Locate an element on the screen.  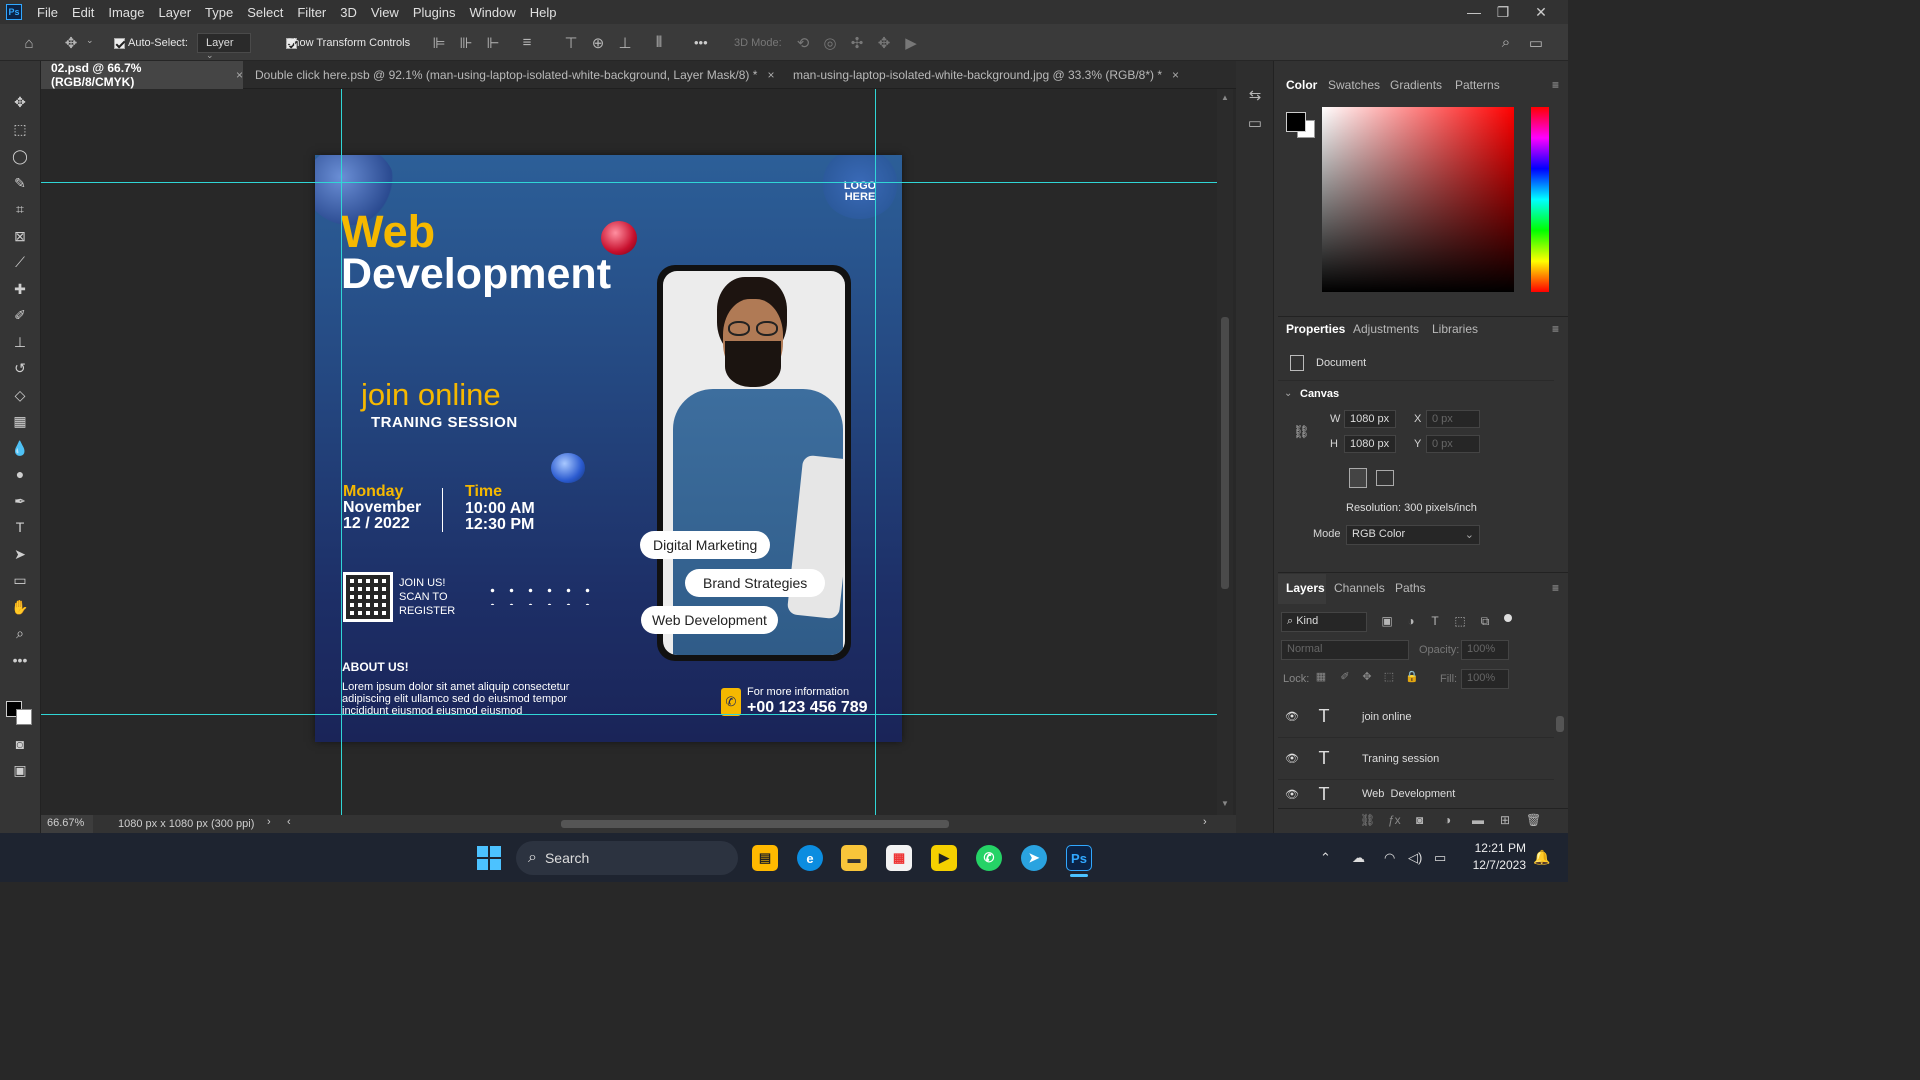
auto-select-checkbox is located at coordinates (119, 43).